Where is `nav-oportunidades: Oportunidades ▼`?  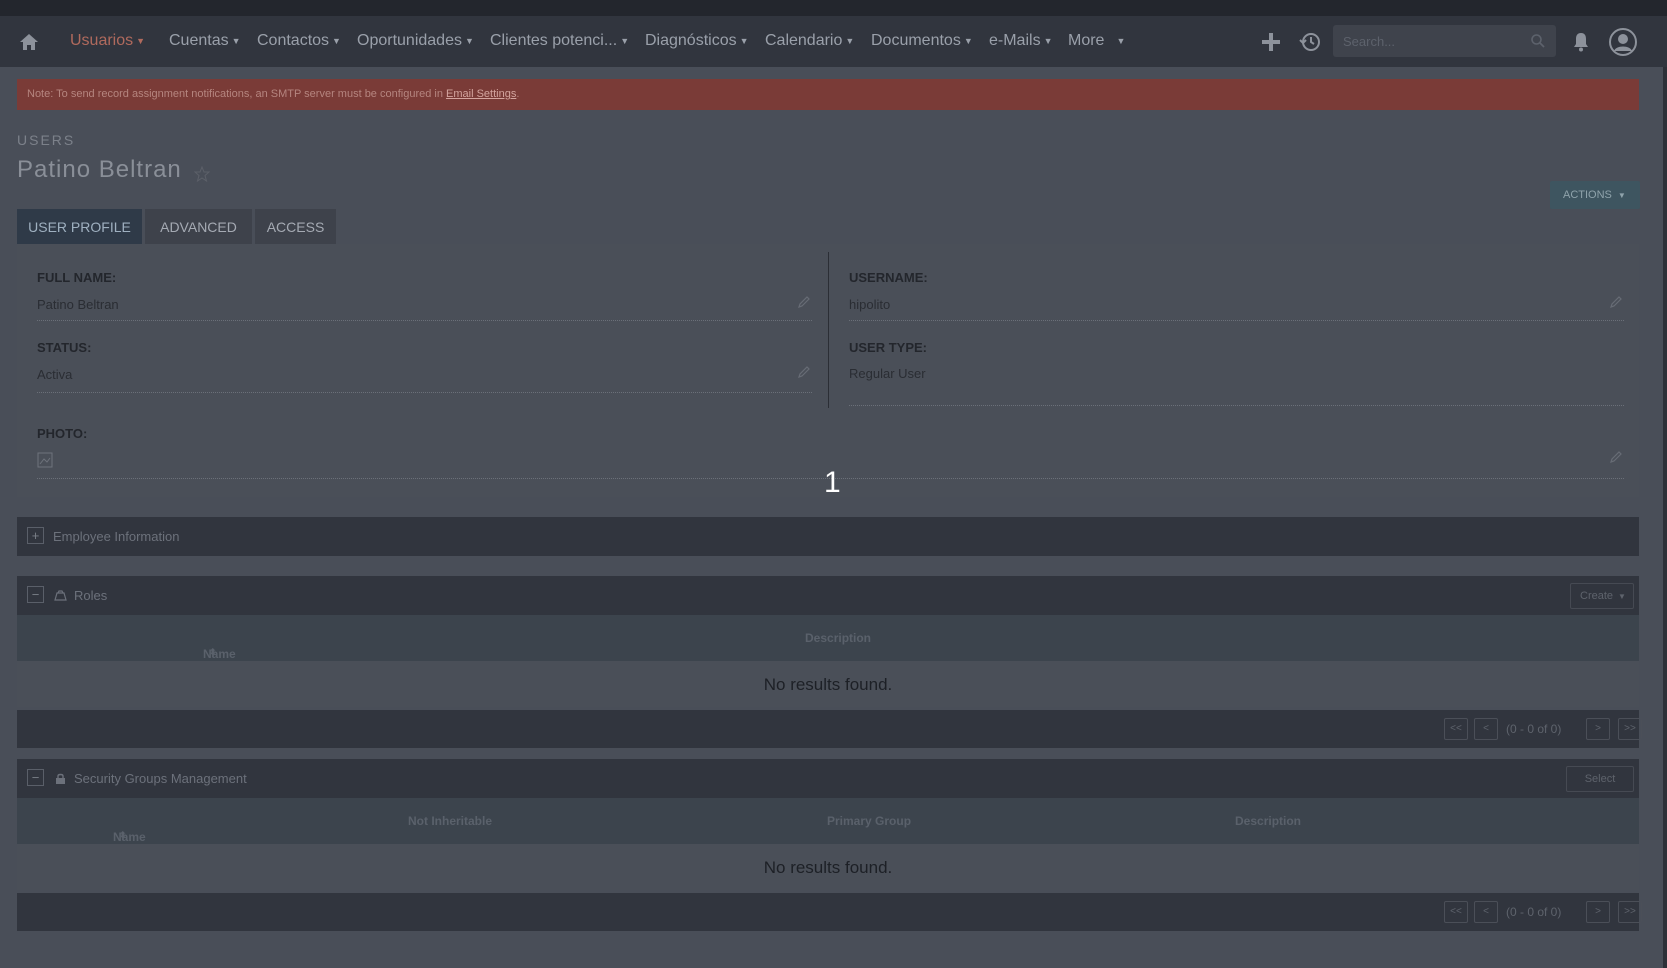 nav-oportunidades: Oportunidades ▼ is located at coordinates (415, 41).